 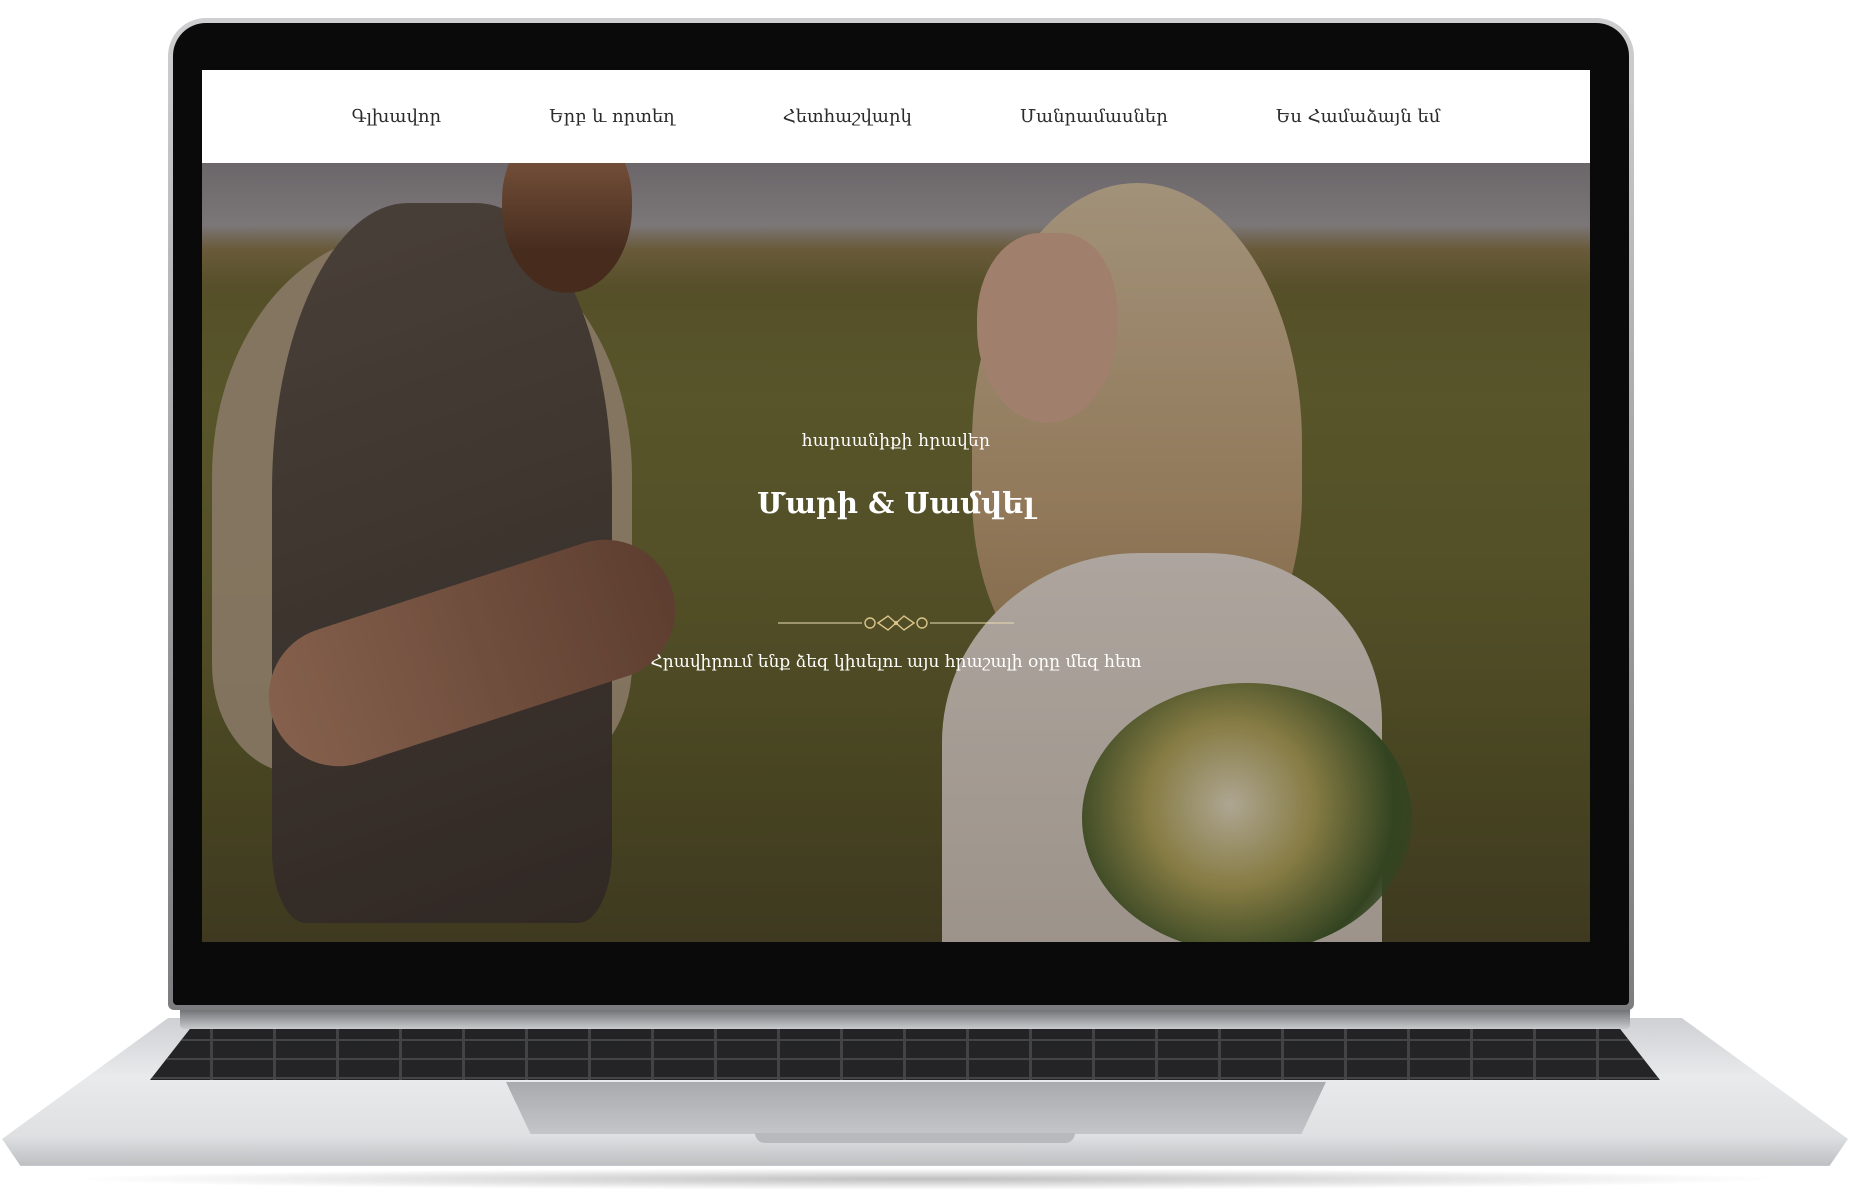 What do you see at coordinates (915, 1138) in the screenshot?
I see `laptop-notch` at bounding box center [915, 1138].